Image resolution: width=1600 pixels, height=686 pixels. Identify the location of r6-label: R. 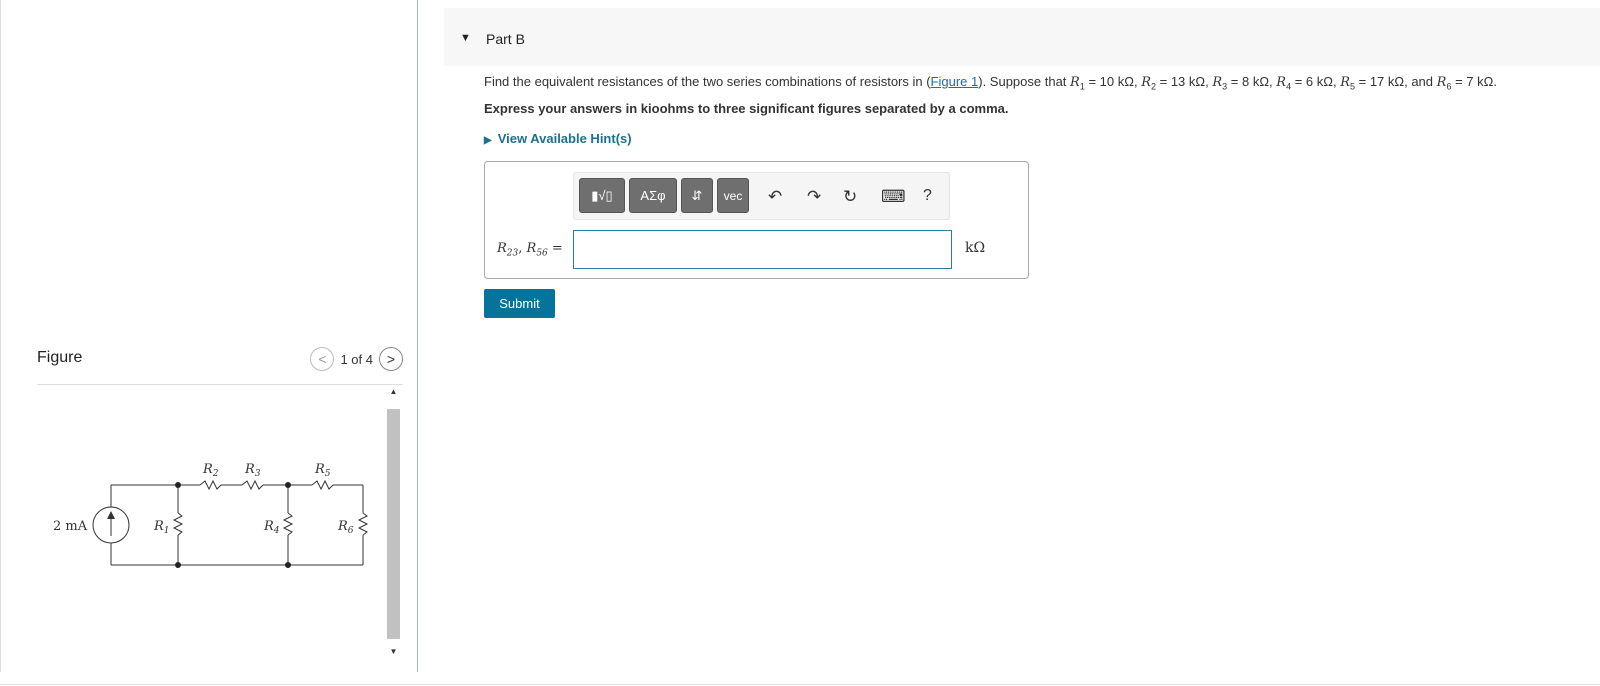
(342, 526).